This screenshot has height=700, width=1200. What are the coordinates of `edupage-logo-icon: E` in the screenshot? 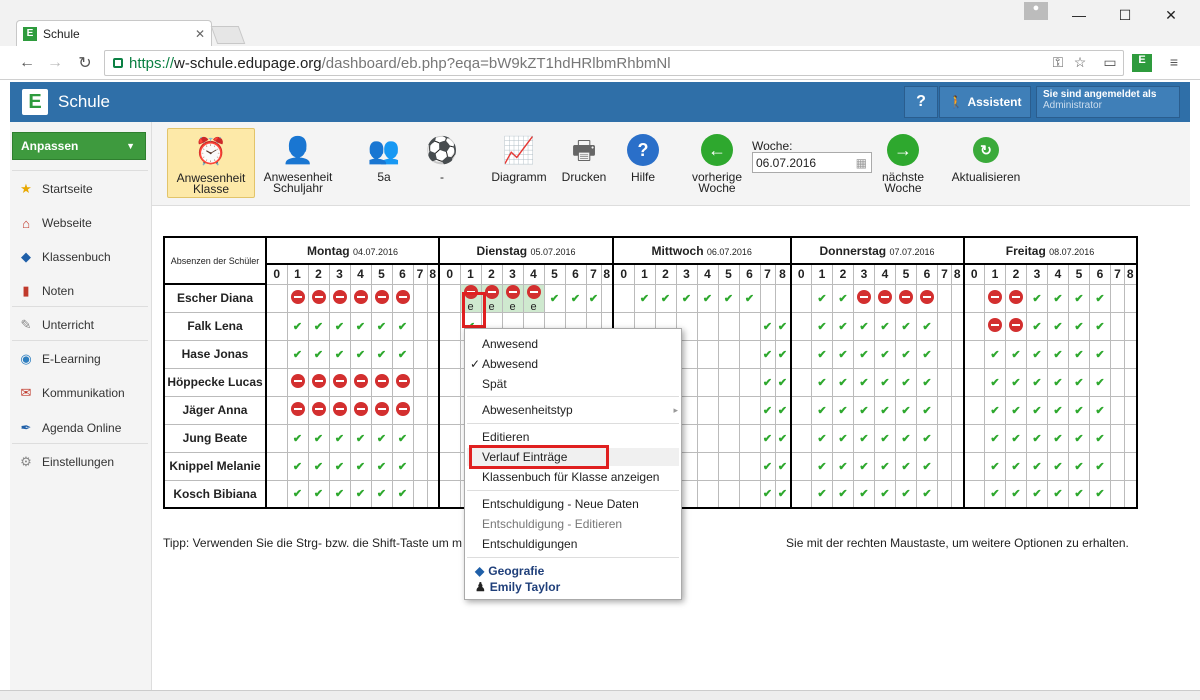 It's located at (35, 102).